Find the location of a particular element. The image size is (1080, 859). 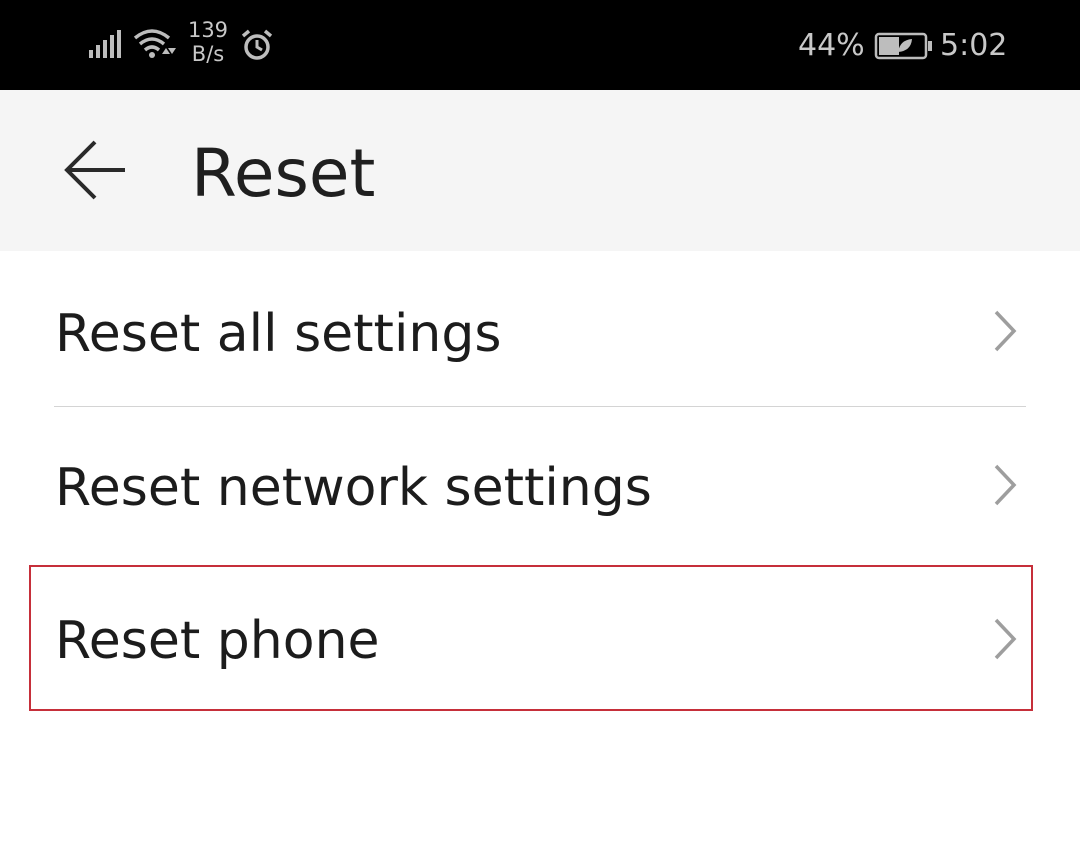

status-bar: 139 B/s 44% 5:02 is located at coordinates (540, 45).